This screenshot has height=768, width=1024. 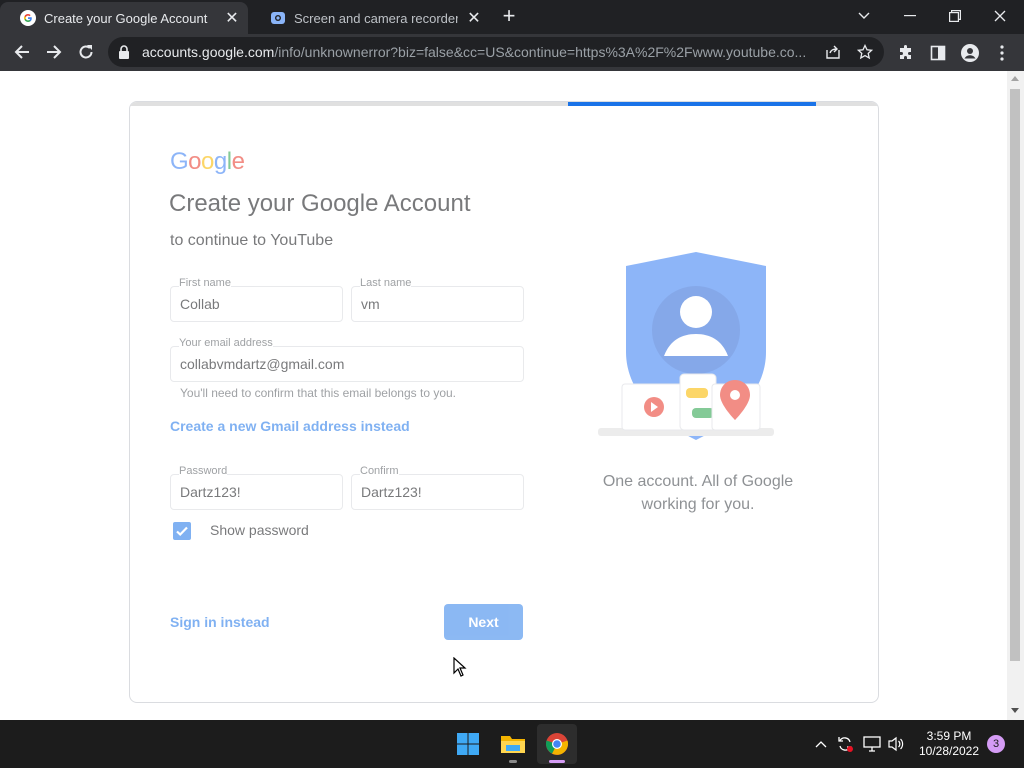 I want to click on mouse-pointer-icon, so click(x=460, y=667).